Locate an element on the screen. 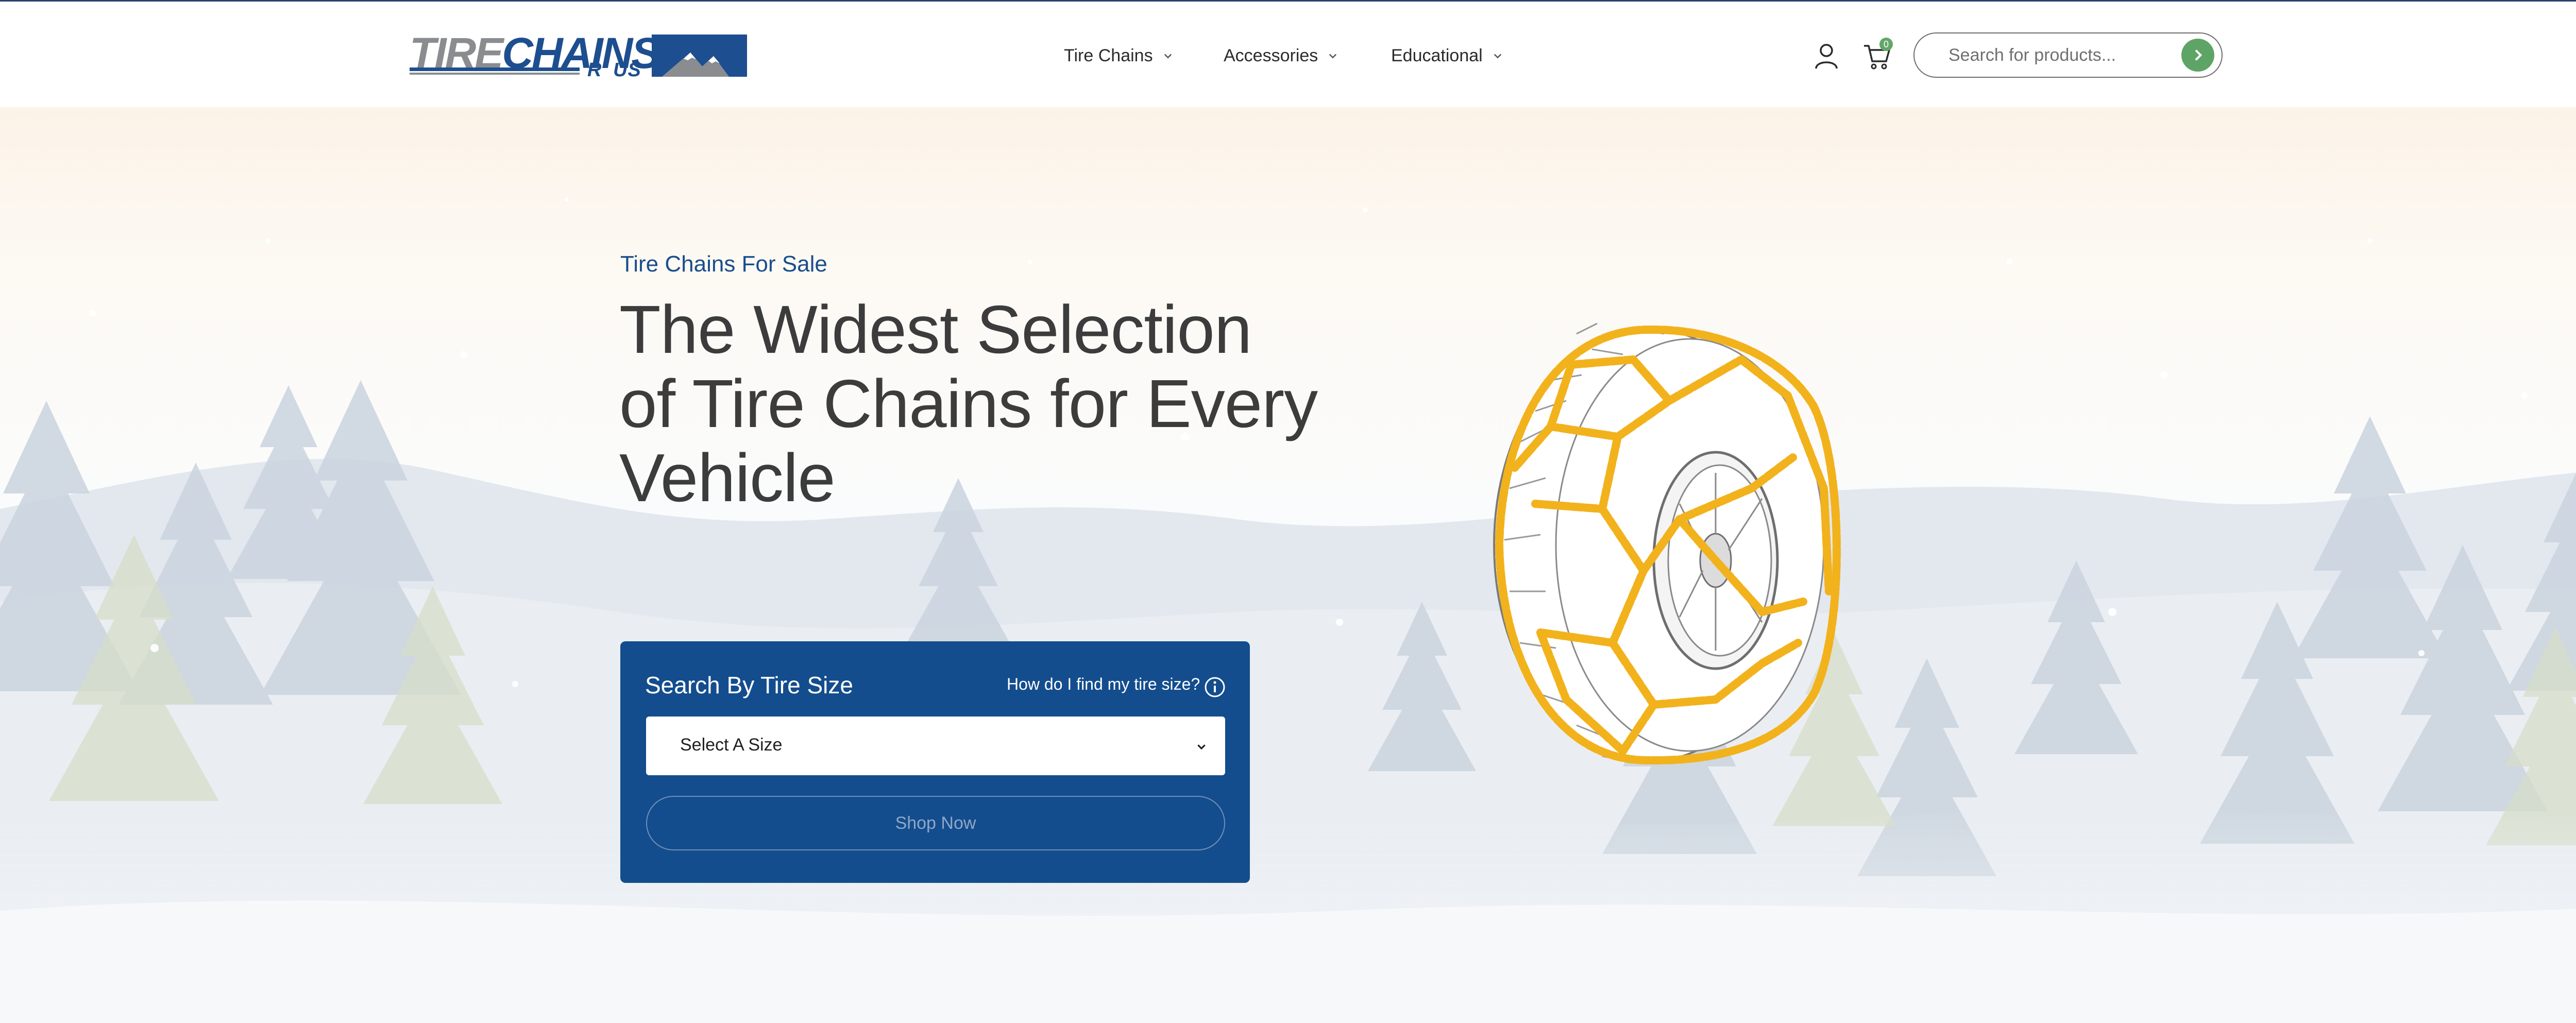 The height and width of the screenshot is (1023, 2576). search-bar is located at coordinates (2068, 55).